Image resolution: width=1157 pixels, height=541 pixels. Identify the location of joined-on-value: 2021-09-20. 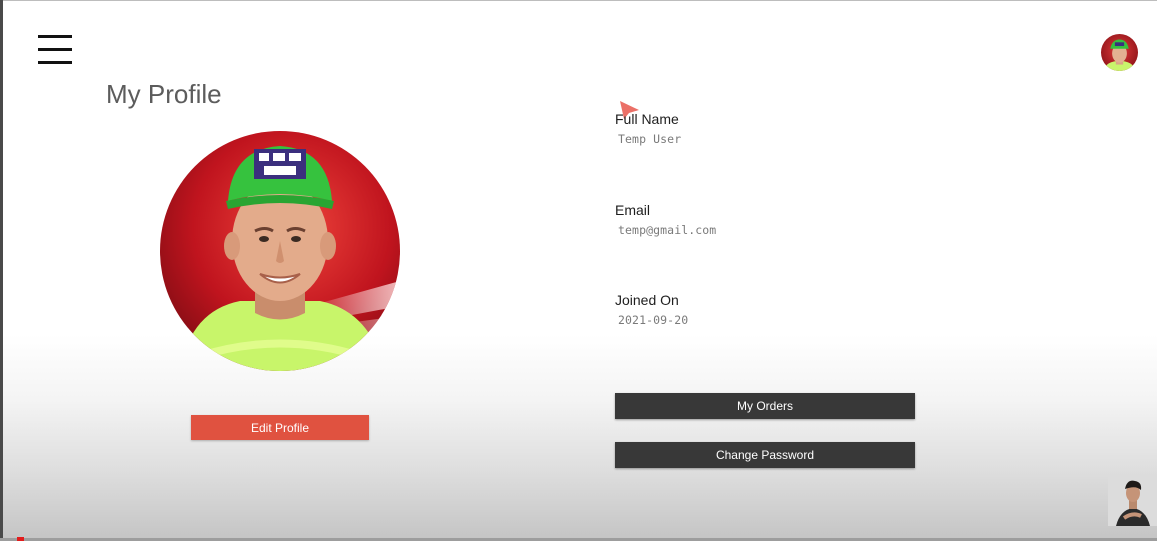
(653, 320).